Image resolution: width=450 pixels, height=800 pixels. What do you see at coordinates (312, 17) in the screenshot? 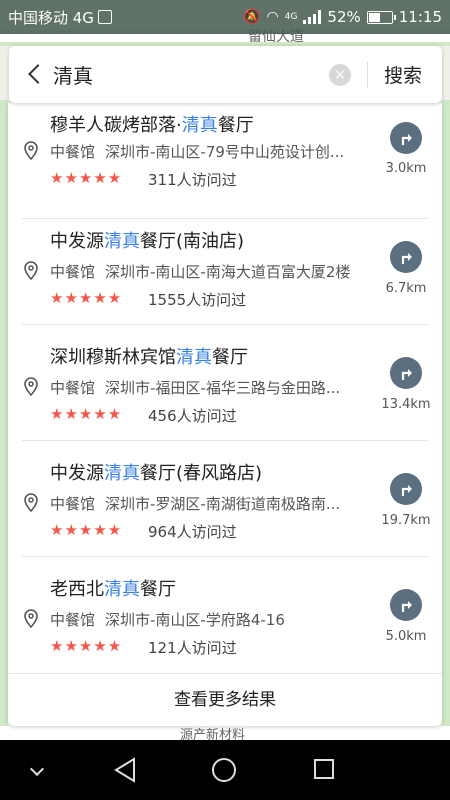
I see `signal-icon` at bounding box center [312, 17].